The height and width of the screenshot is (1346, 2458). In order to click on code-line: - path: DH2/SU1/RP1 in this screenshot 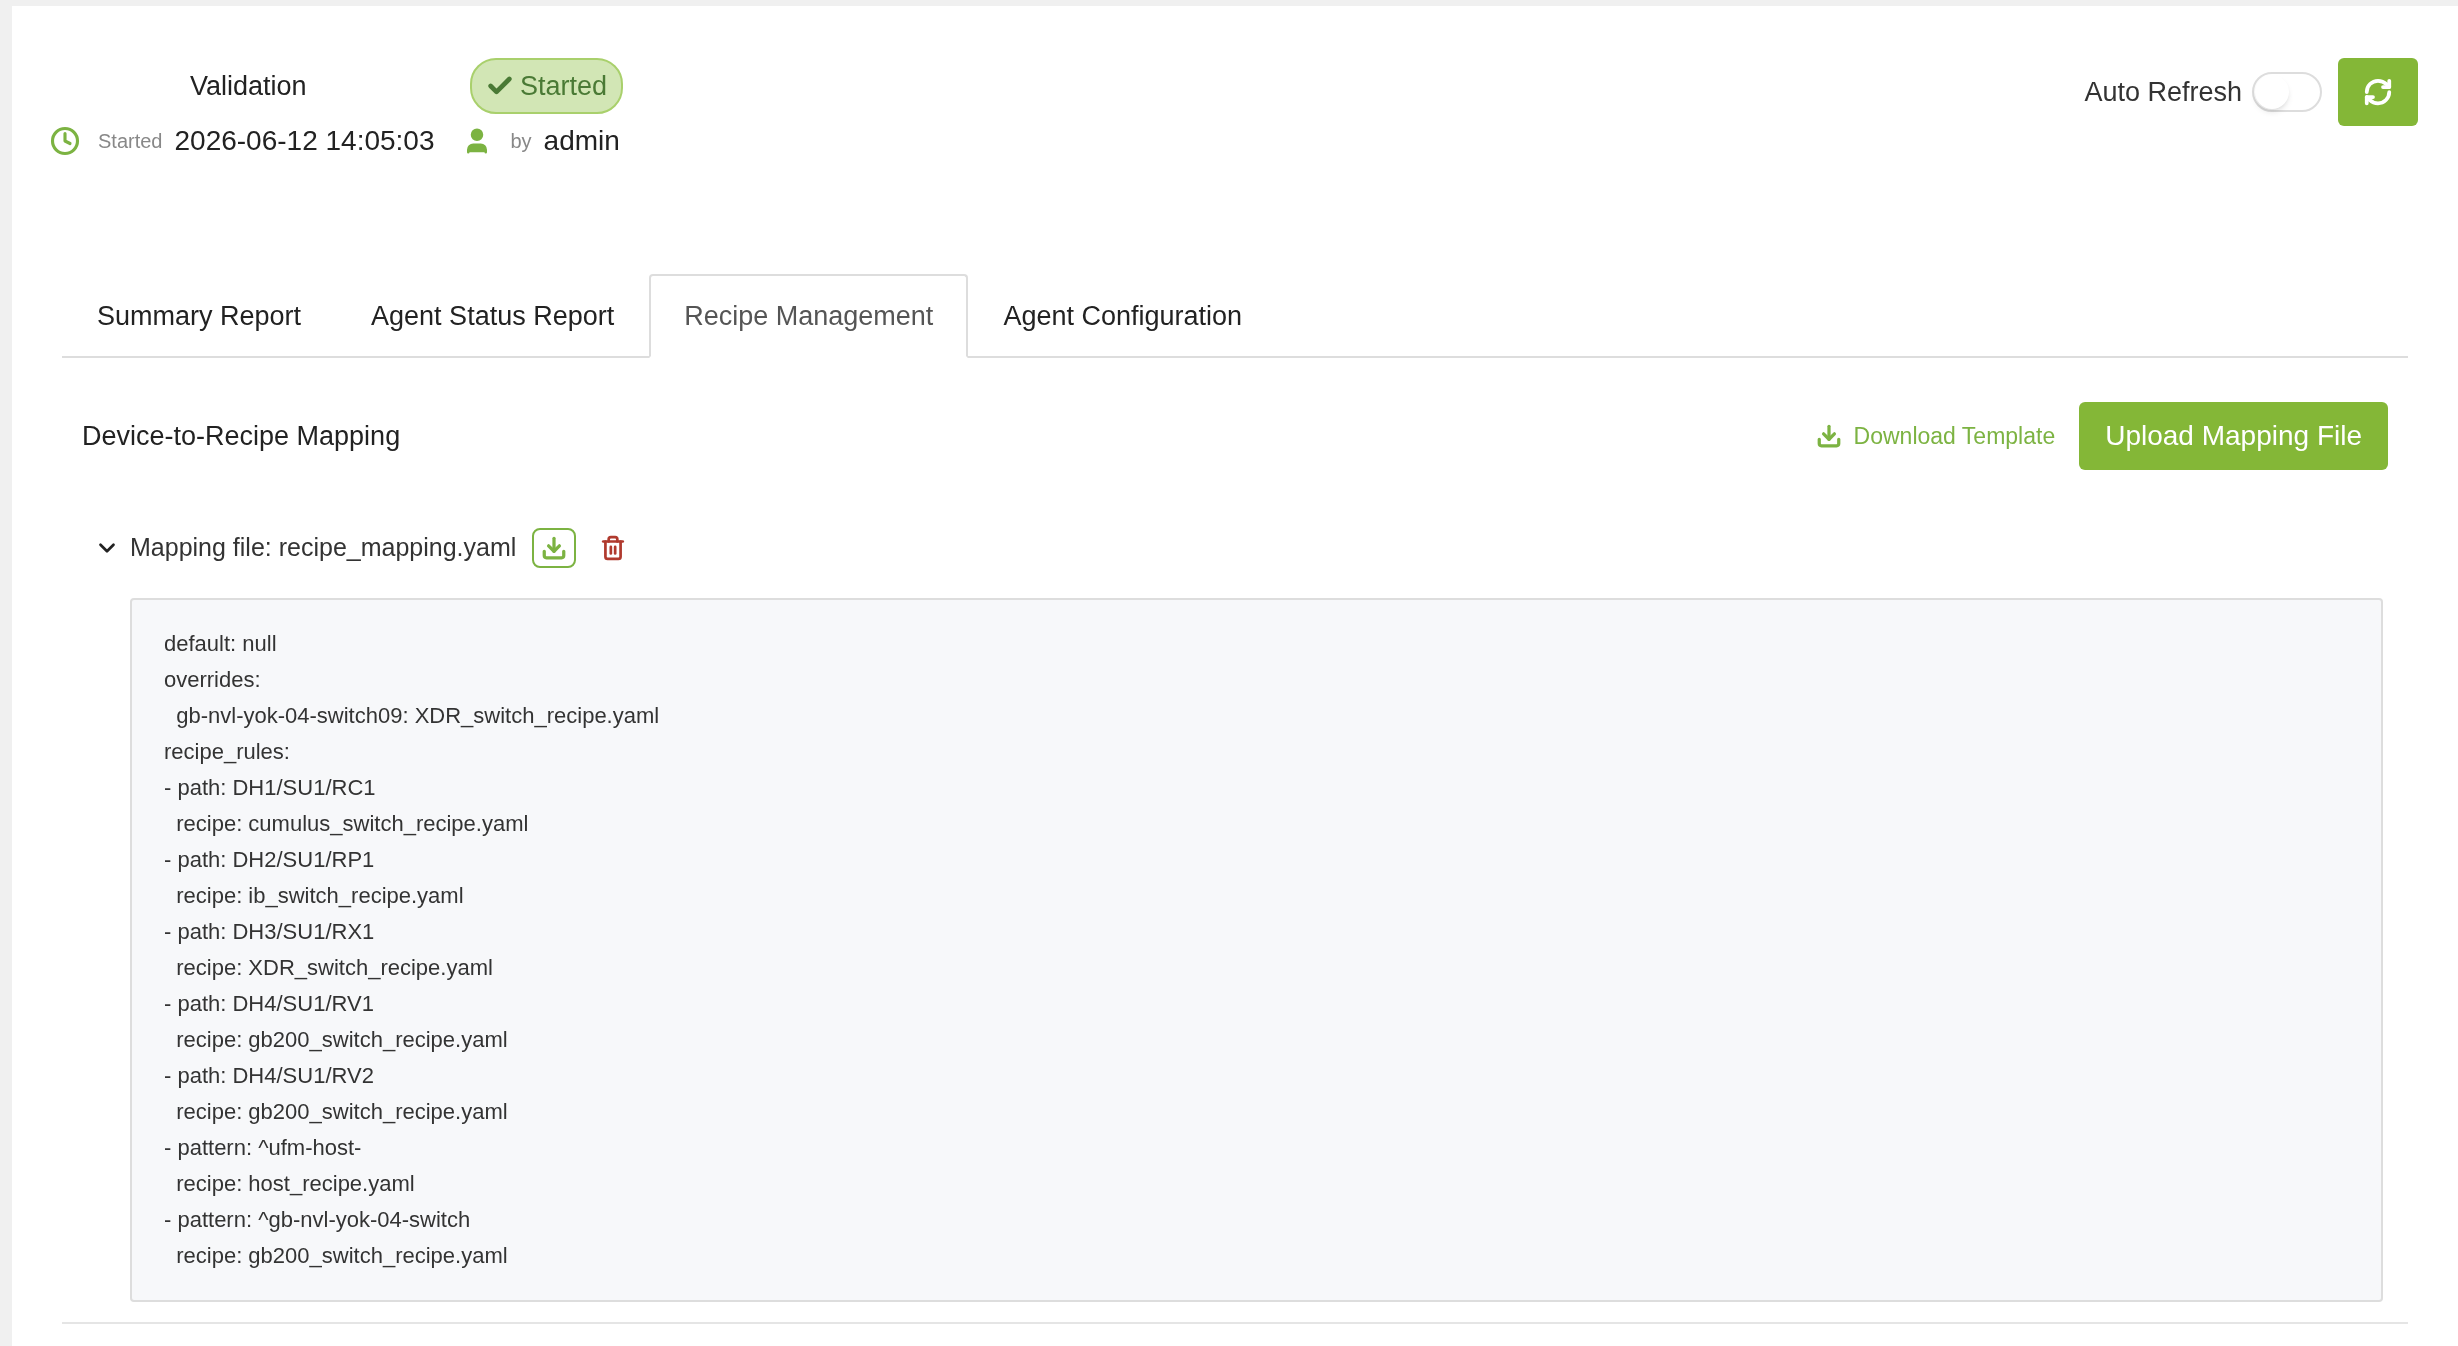, I will do `click(269, 860)`.